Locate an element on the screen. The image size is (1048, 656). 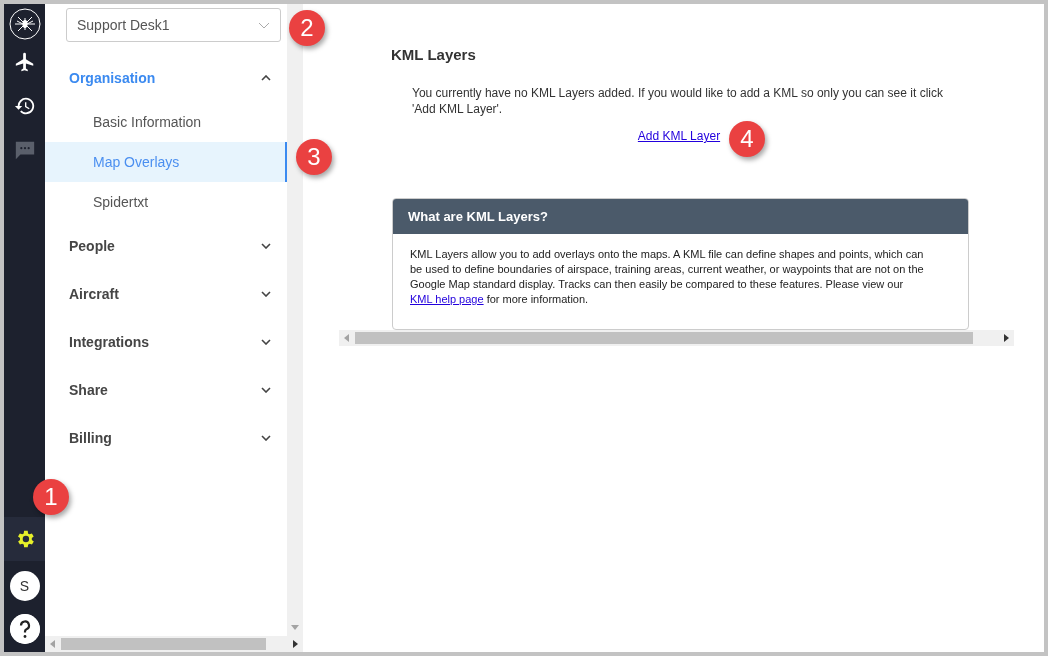
callout-badge: 4 is located at coordinates (747, 139).